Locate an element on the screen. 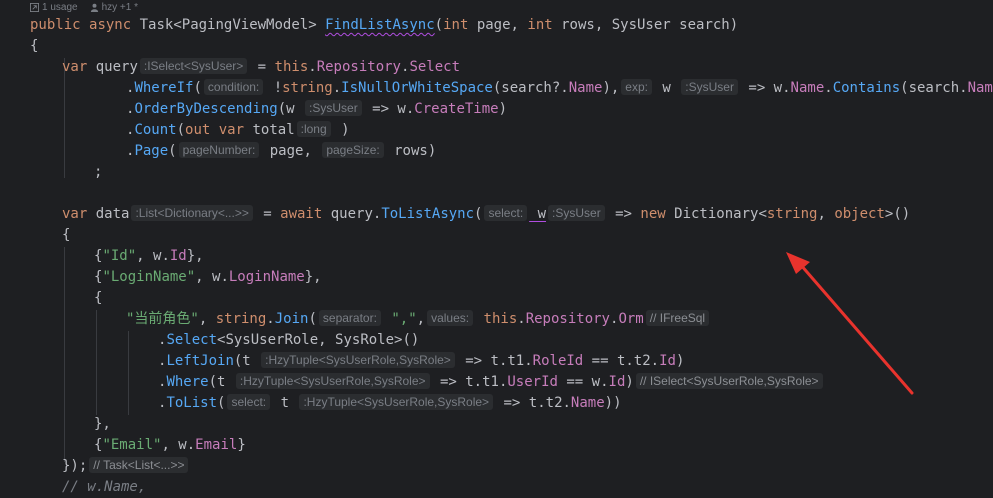  code-line-13: {"LoginName", w.LoginName}, is located at coordinates (208, 277).